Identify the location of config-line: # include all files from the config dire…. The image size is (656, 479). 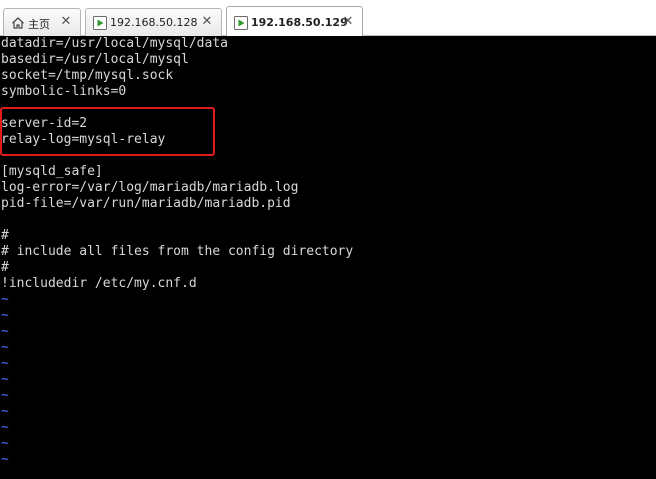
(177, 251).